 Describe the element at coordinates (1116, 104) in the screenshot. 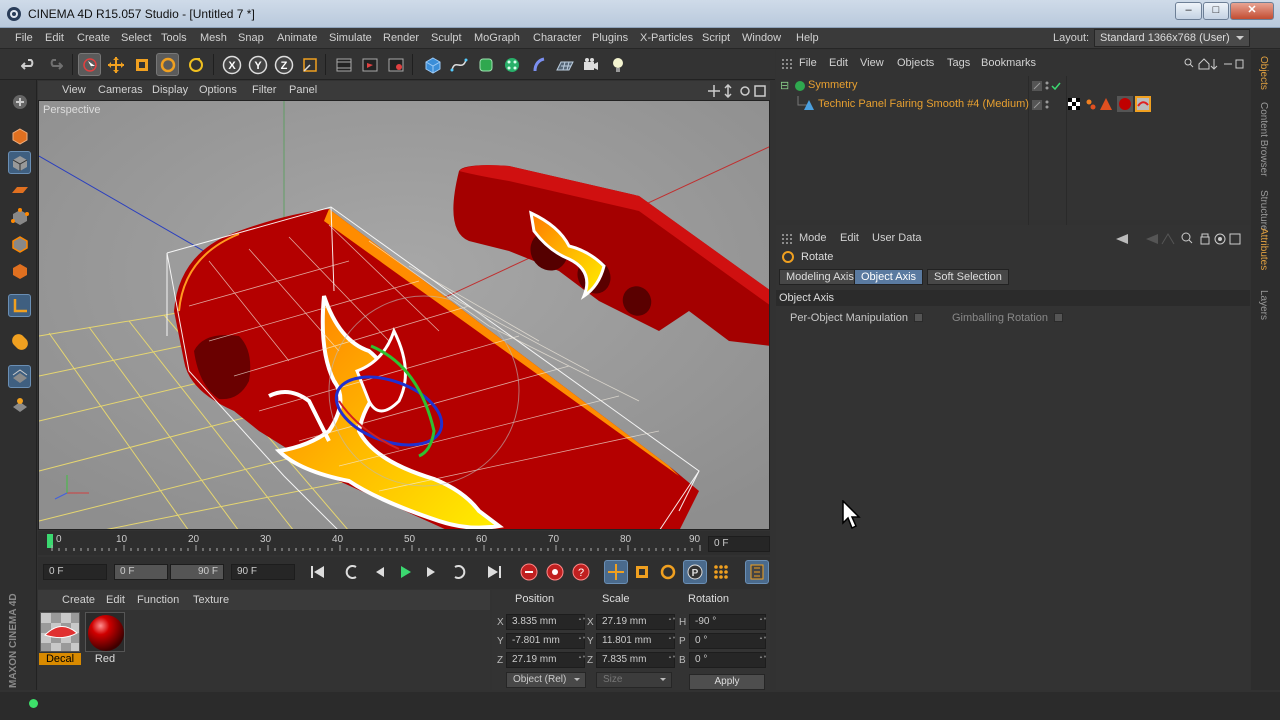

I see `object-tags-icons` at that location.